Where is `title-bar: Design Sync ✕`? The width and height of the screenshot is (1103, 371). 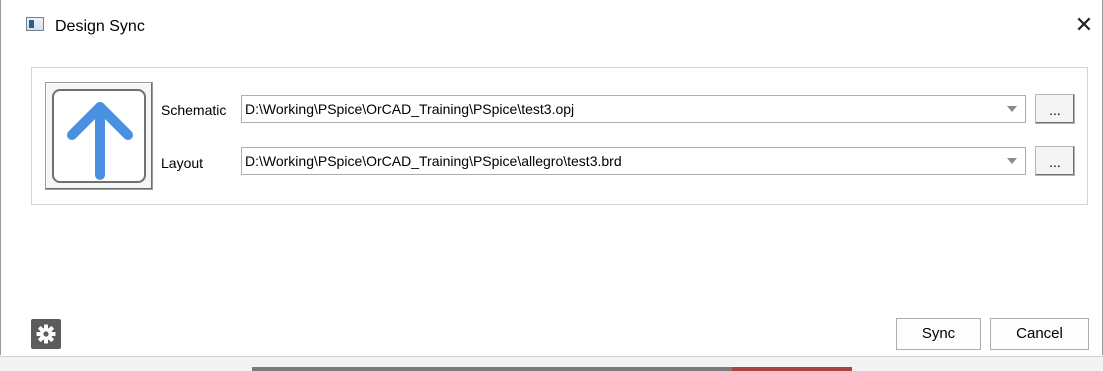 title-bar: Design Sync ✕ is located at coordinates (551, 26).